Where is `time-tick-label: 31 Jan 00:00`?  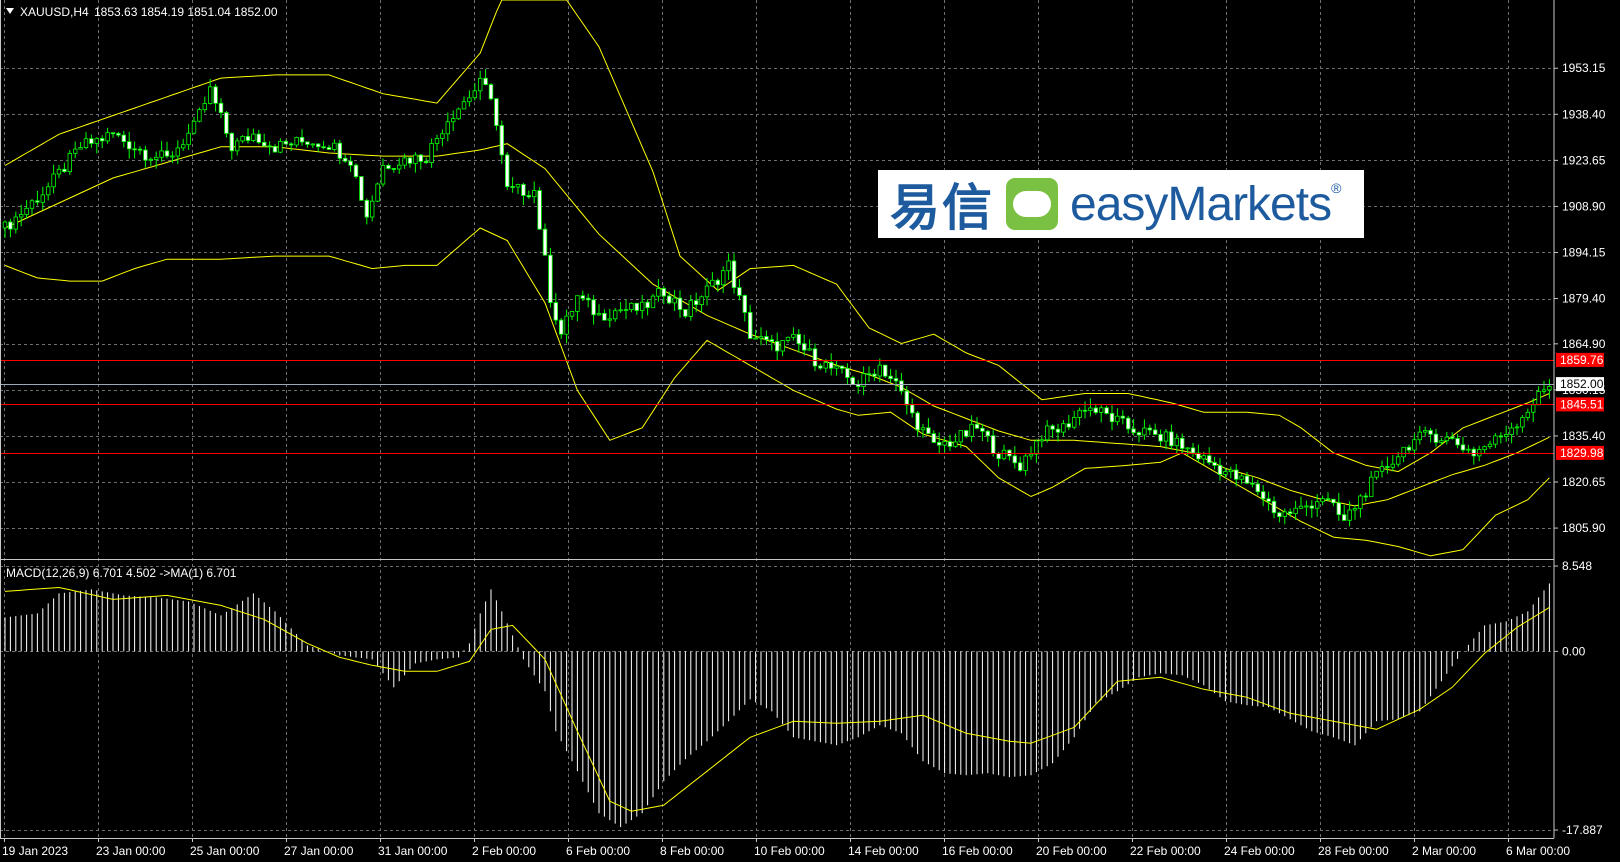
time-tick-label: 31 Jan 00:00 is located at coordinates (413, 851).